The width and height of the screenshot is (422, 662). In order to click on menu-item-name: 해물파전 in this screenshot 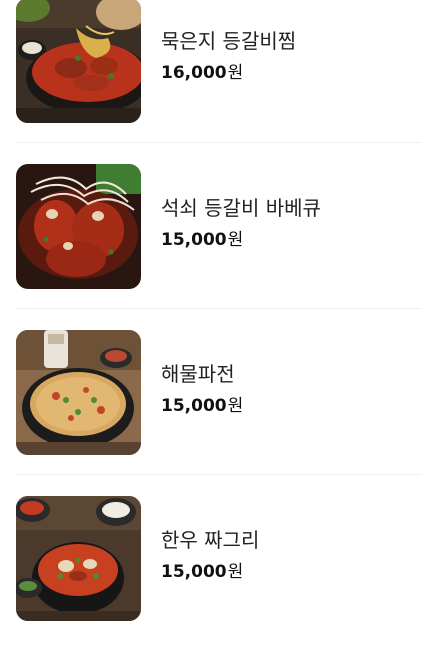, I will do `click(198, 374)`.